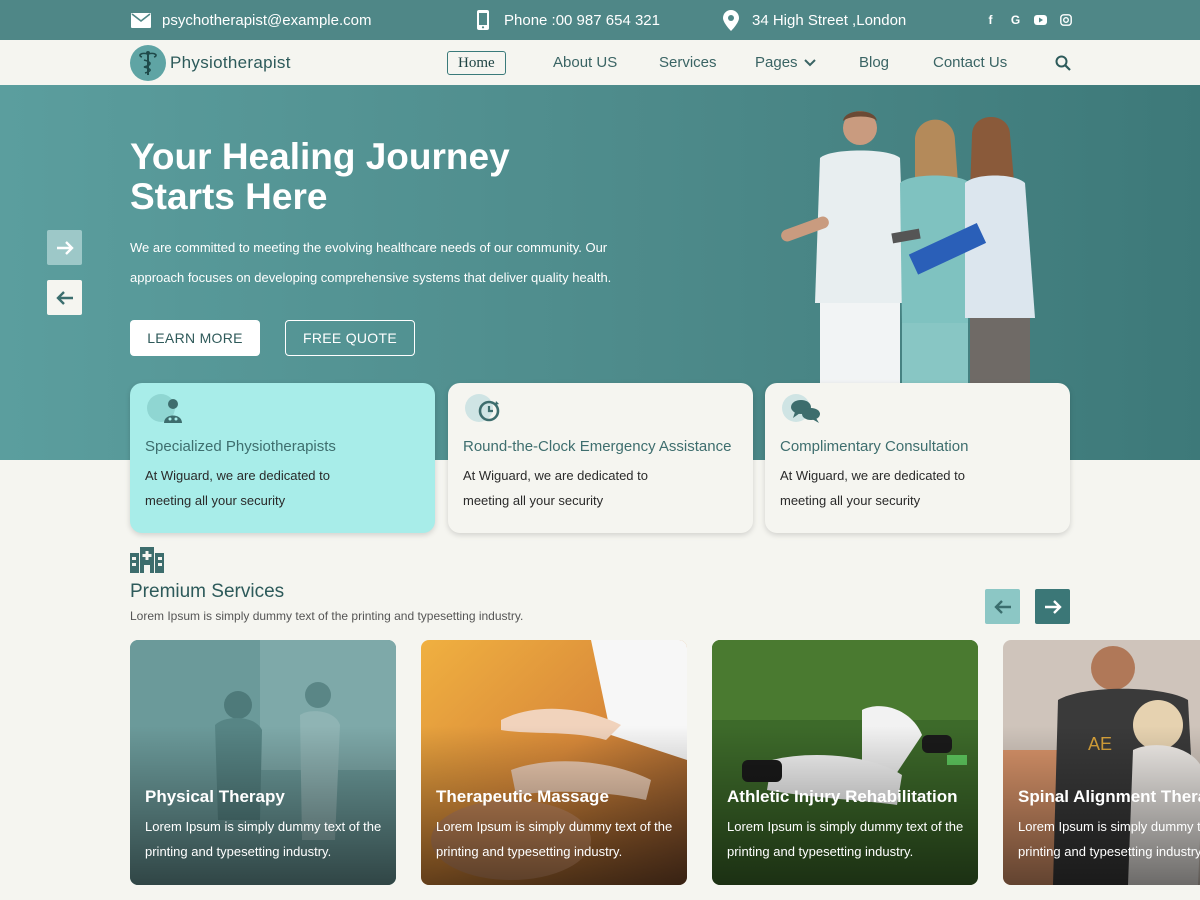  I want to click on phone-contact: Phone :00 987 654 321, so click(566, 20).